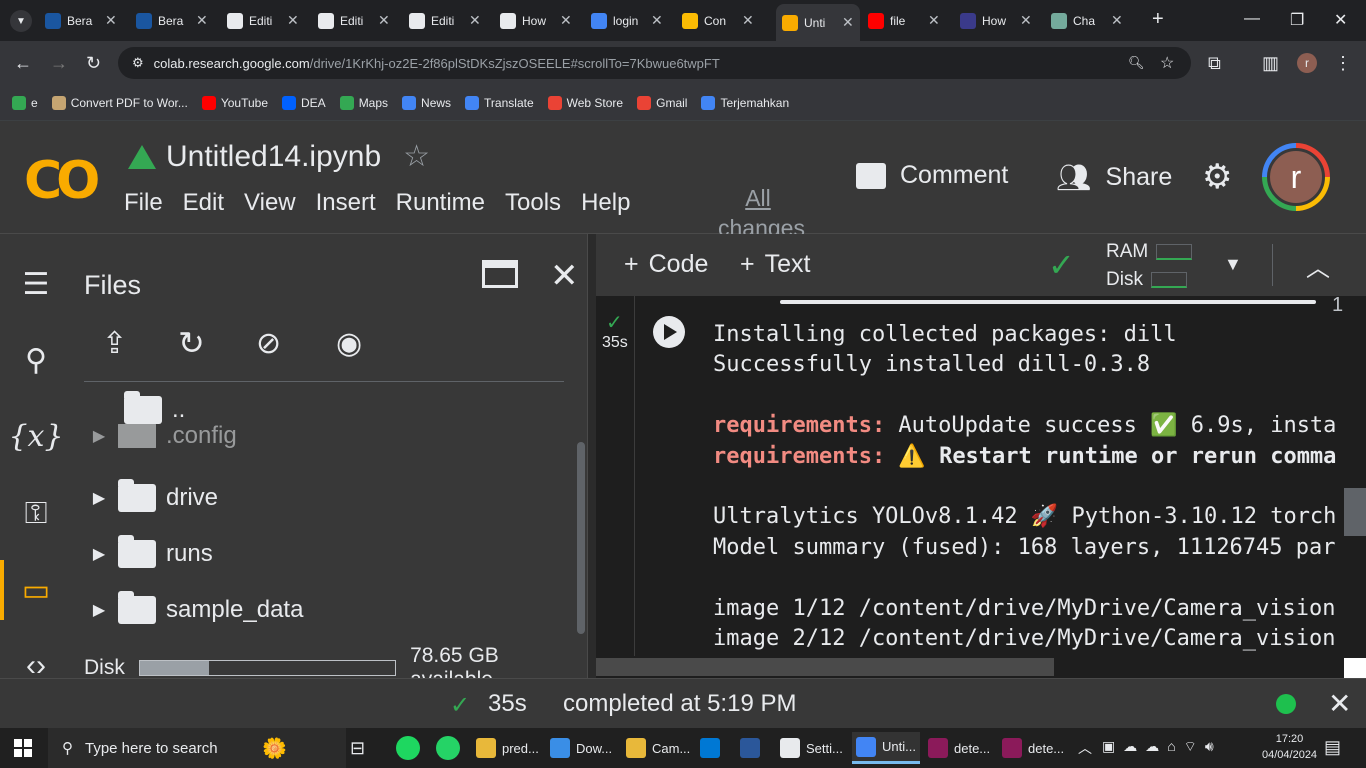 The width and height of the screenshot is (1366, 768). Describe the element at coordinates (662, 102) in the screenshot. I see `bookmark-item: Gmail` at that location.